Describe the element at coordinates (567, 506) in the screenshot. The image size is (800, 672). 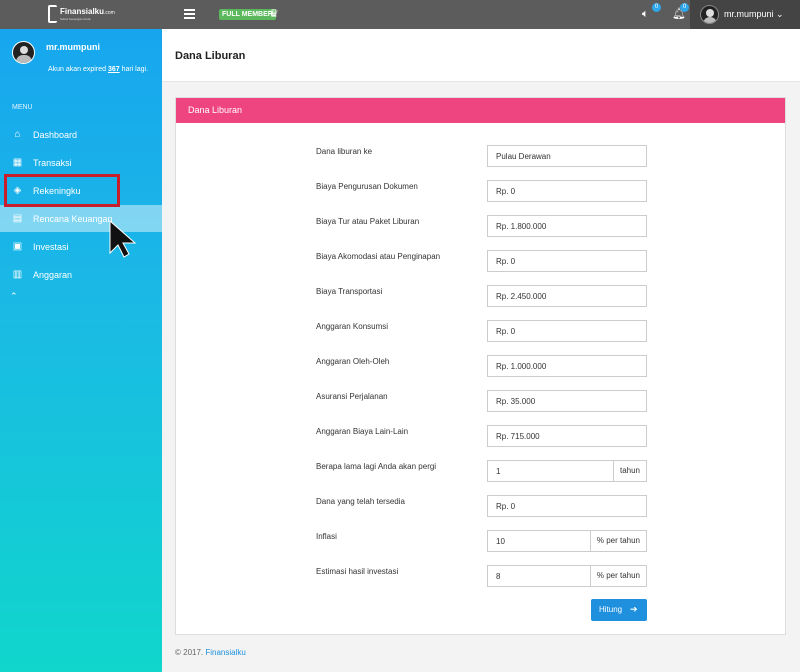
I see `available-funds-input: Rp. 0` at that location.